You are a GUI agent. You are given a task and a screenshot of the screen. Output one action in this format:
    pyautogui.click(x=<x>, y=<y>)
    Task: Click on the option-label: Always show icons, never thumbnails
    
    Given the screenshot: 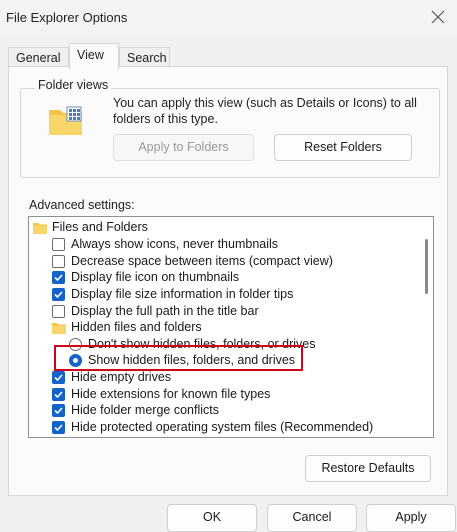 What is the action you would take?
    pyautogui.click(x=175, y=244)
    